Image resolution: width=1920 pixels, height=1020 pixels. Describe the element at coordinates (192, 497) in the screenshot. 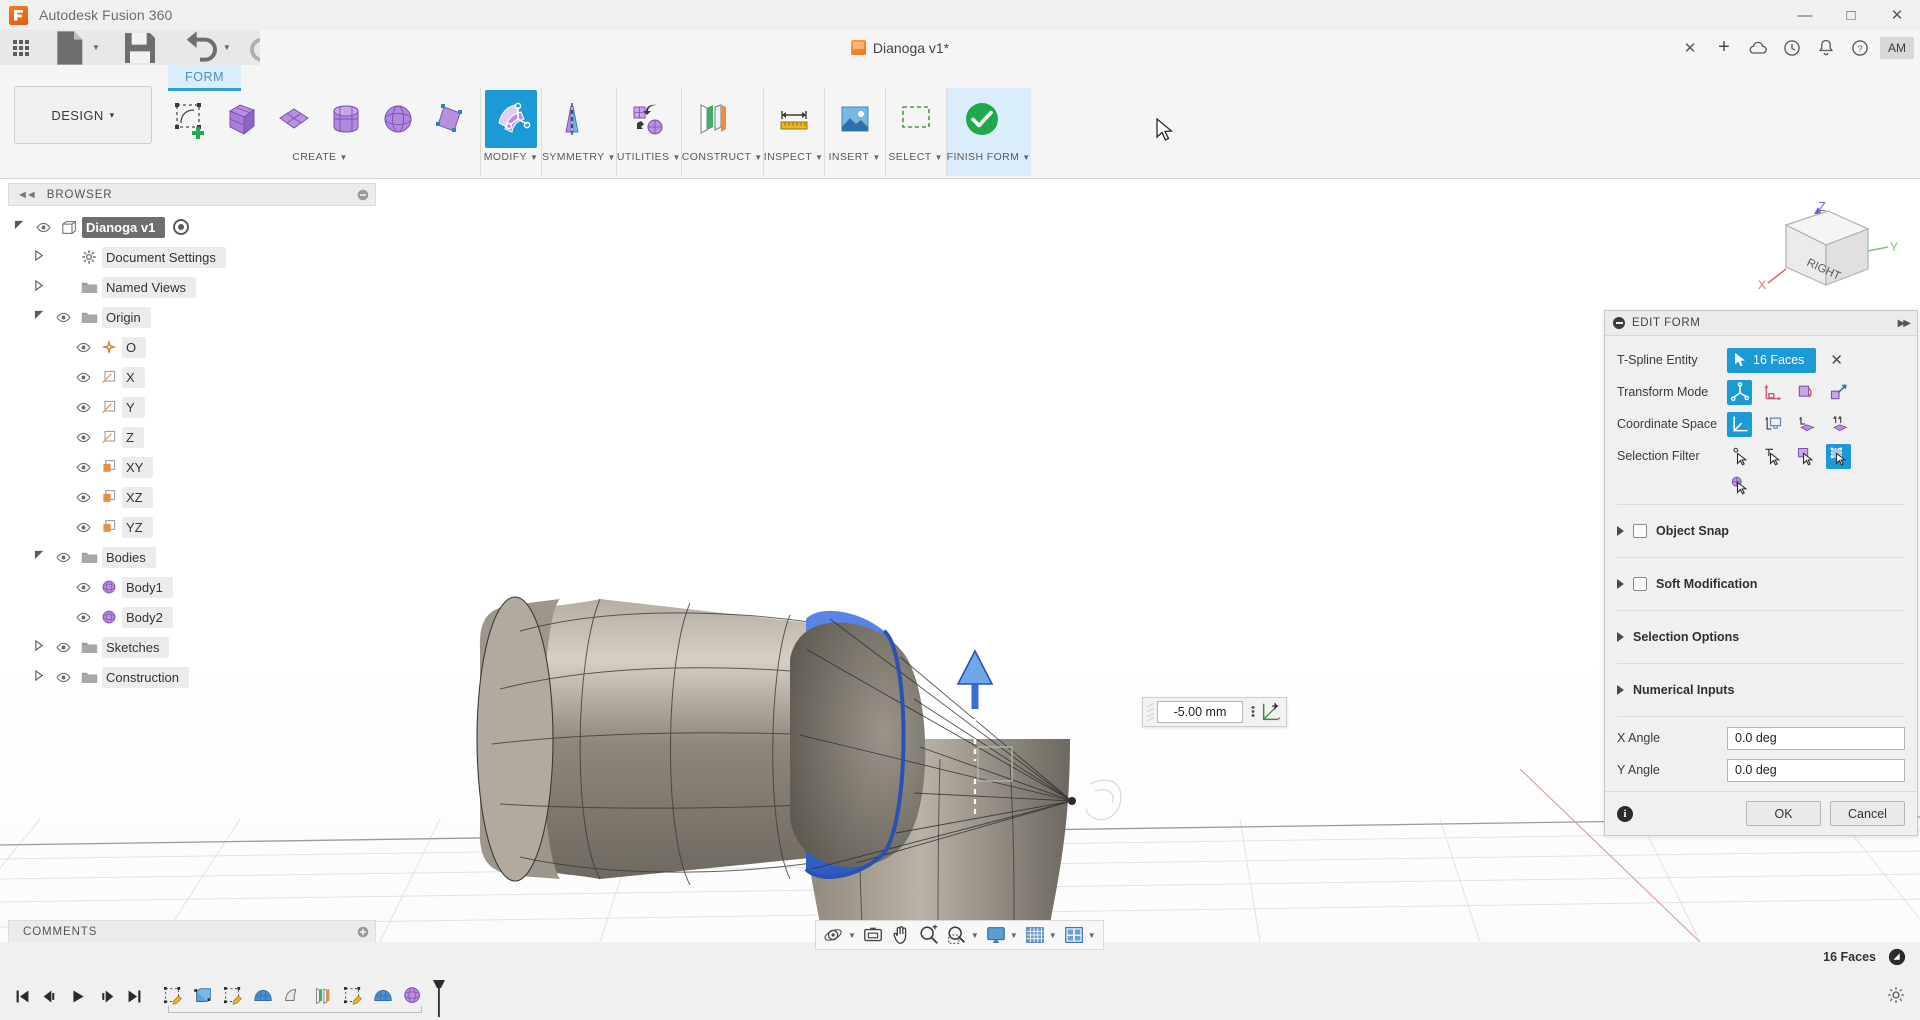

I see `tree-node-xz: XZ` at that location.